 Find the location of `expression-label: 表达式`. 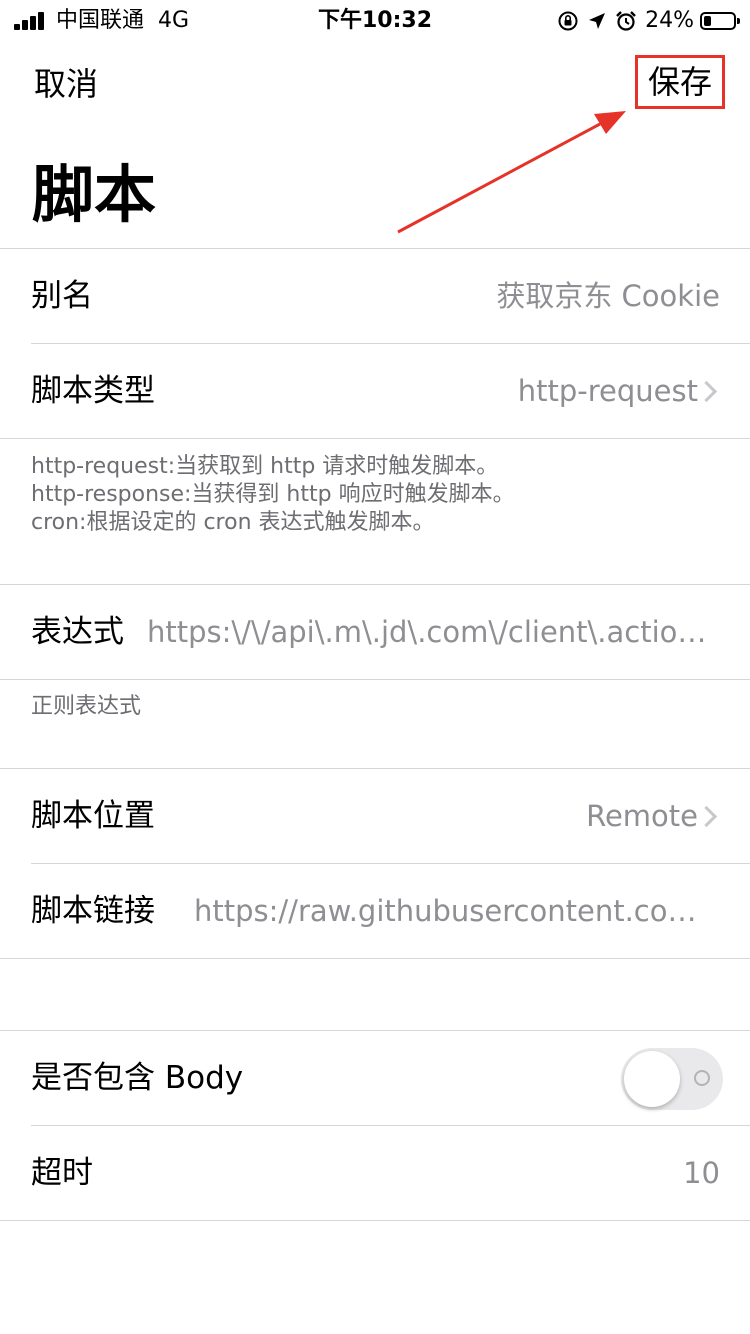

expression-label: 表达式 is located at coordinates (77, 632).